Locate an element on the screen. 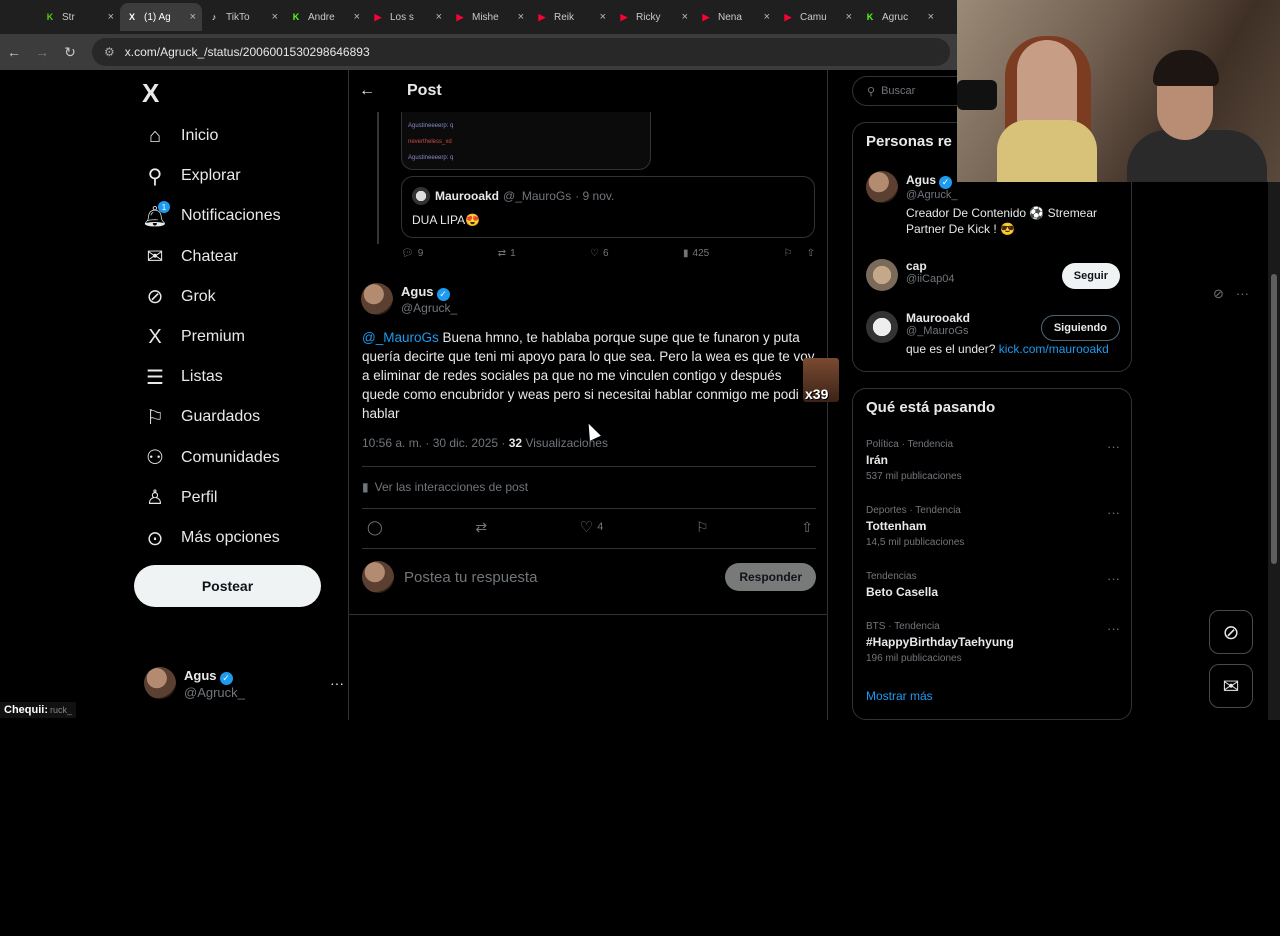  messages-float-button: ✉ is located at coordinates (1231, 686).